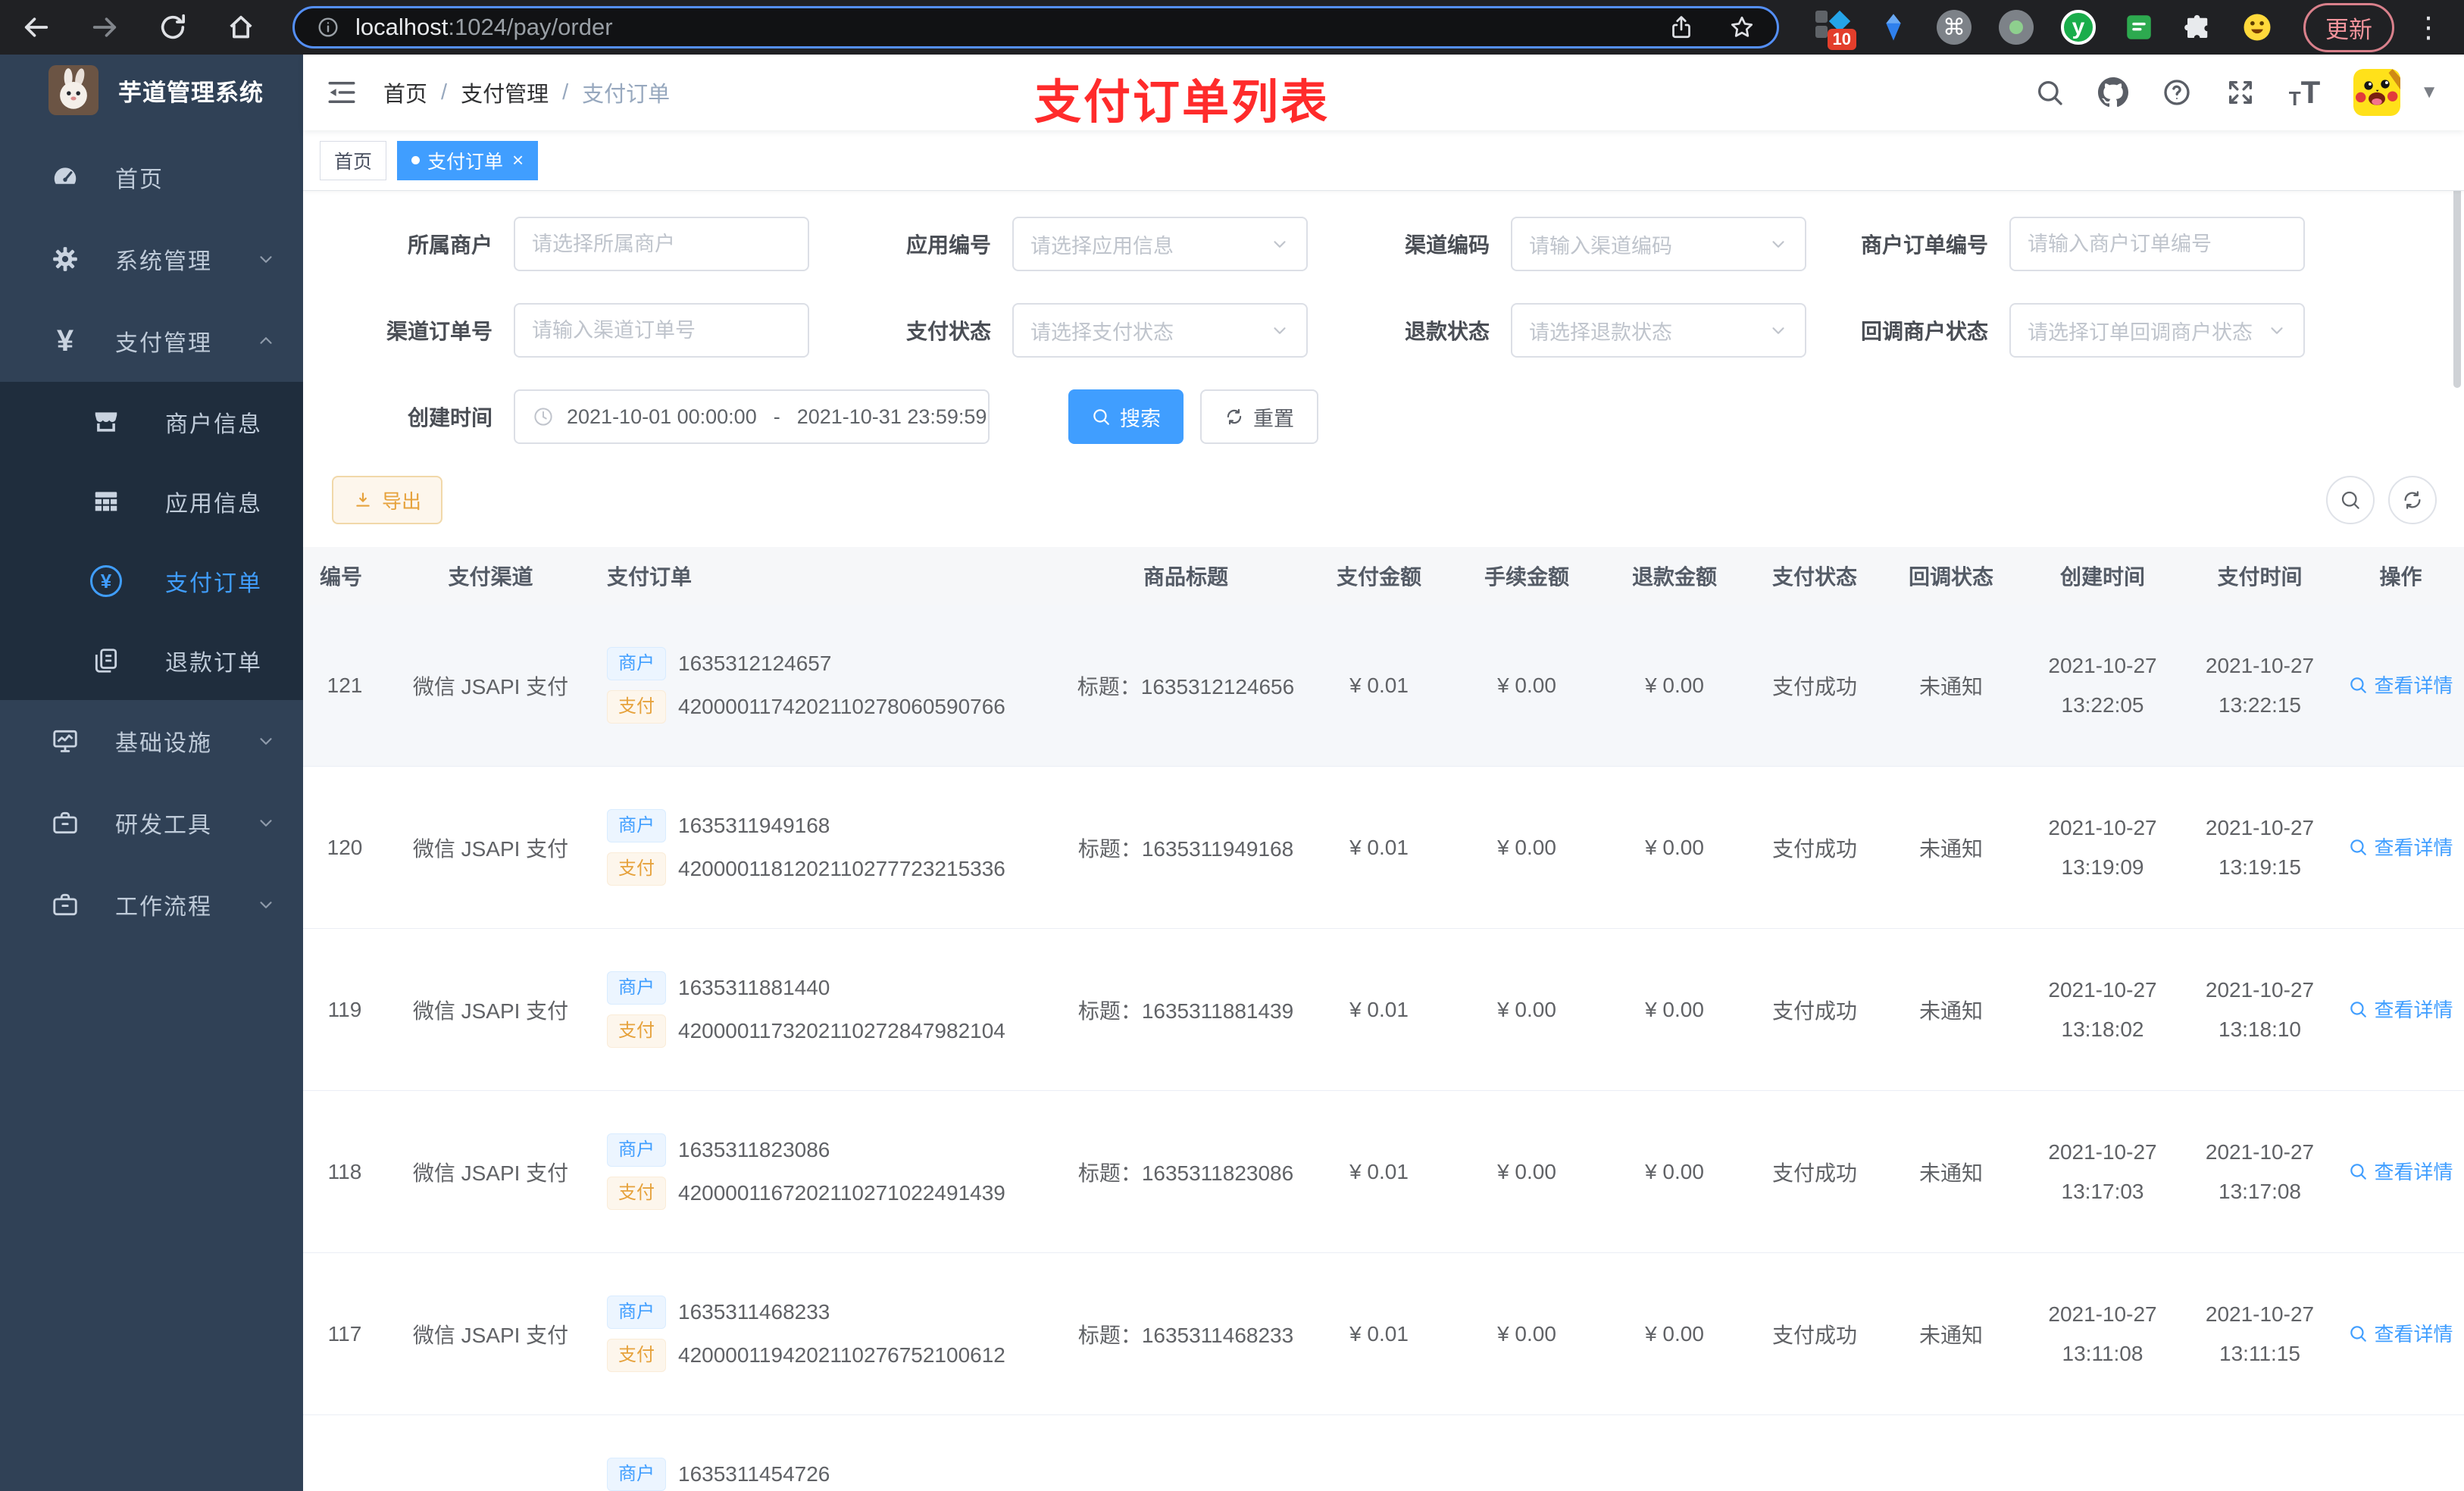  Describe the element at coordinates (2102, 847) in the screenshot. I see `cell-create-time: 2021-10-27 13:19:09` at that location.